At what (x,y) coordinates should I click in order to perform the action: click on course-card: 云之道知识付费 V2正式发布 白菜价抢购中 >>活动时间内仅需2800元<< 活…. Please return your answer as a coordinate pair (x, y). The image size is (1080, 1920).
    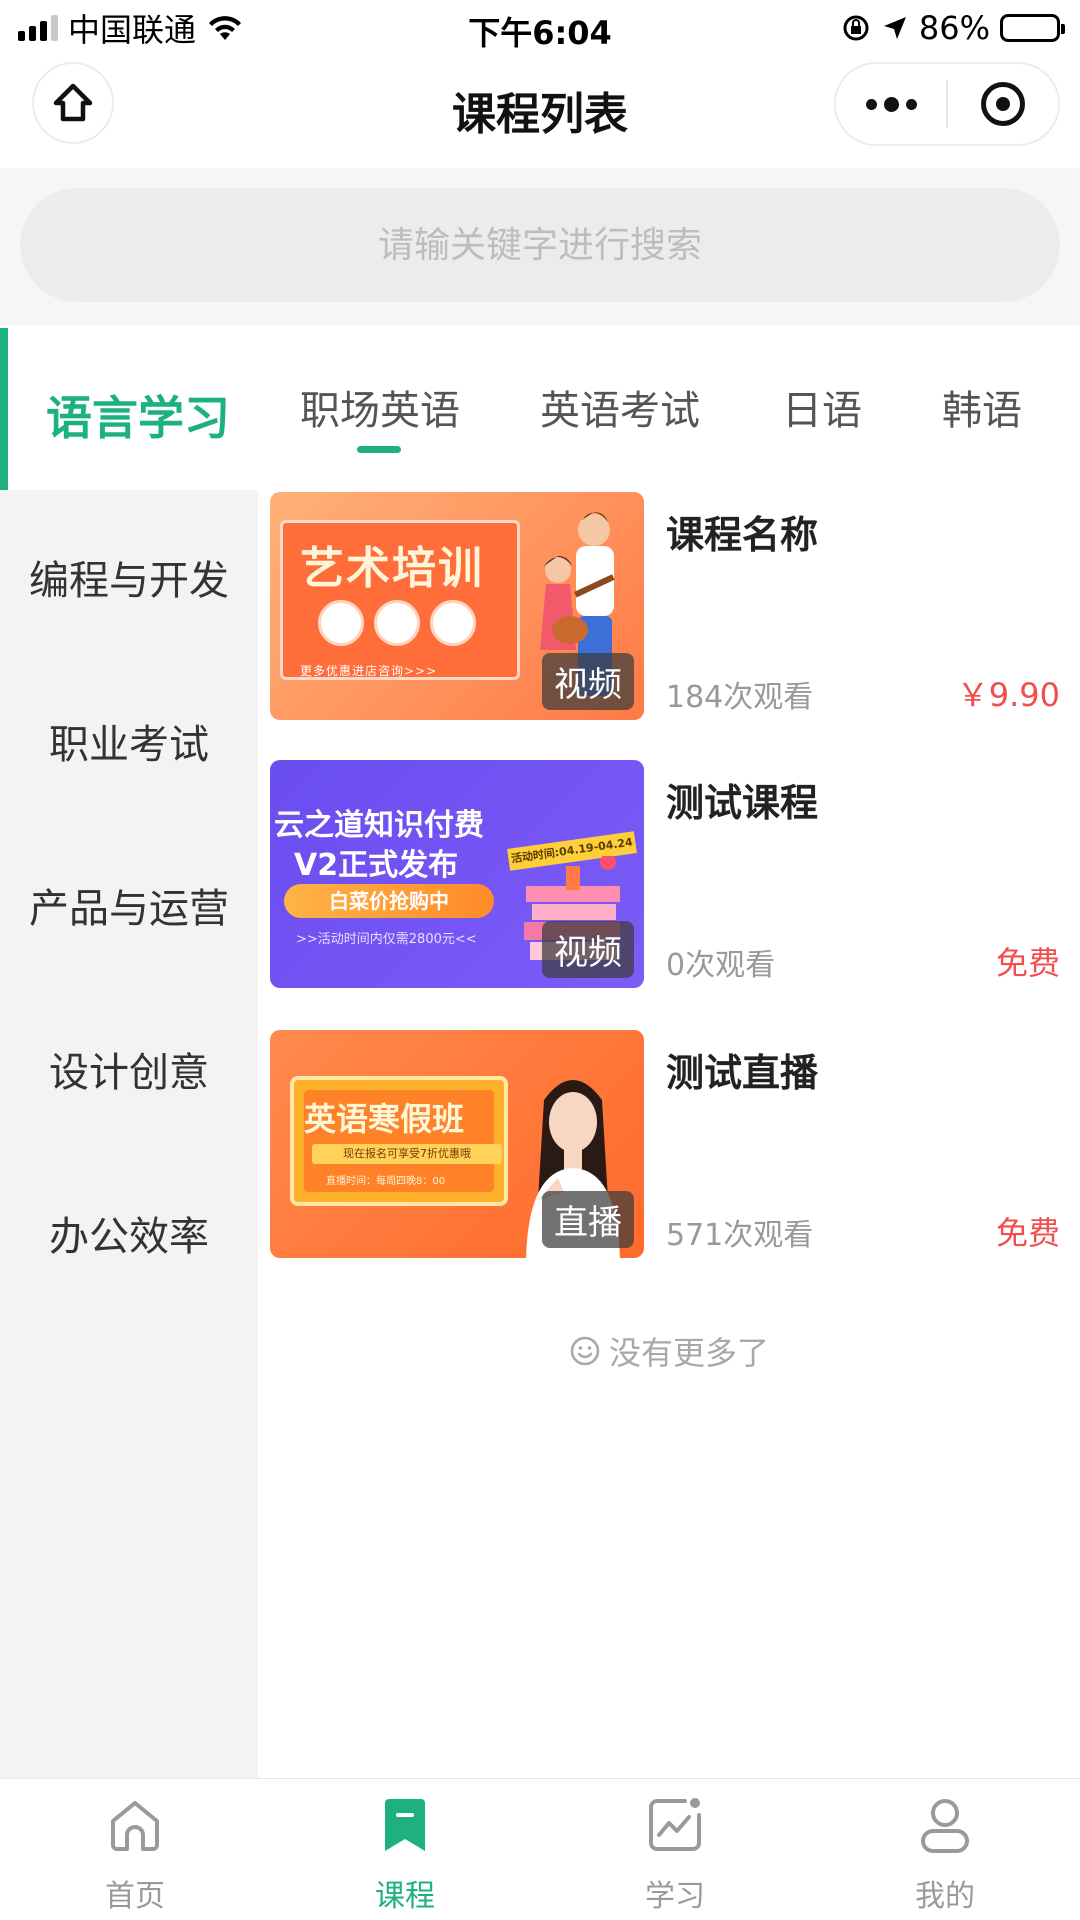
    Looking at the image, I should click on (667, 875).